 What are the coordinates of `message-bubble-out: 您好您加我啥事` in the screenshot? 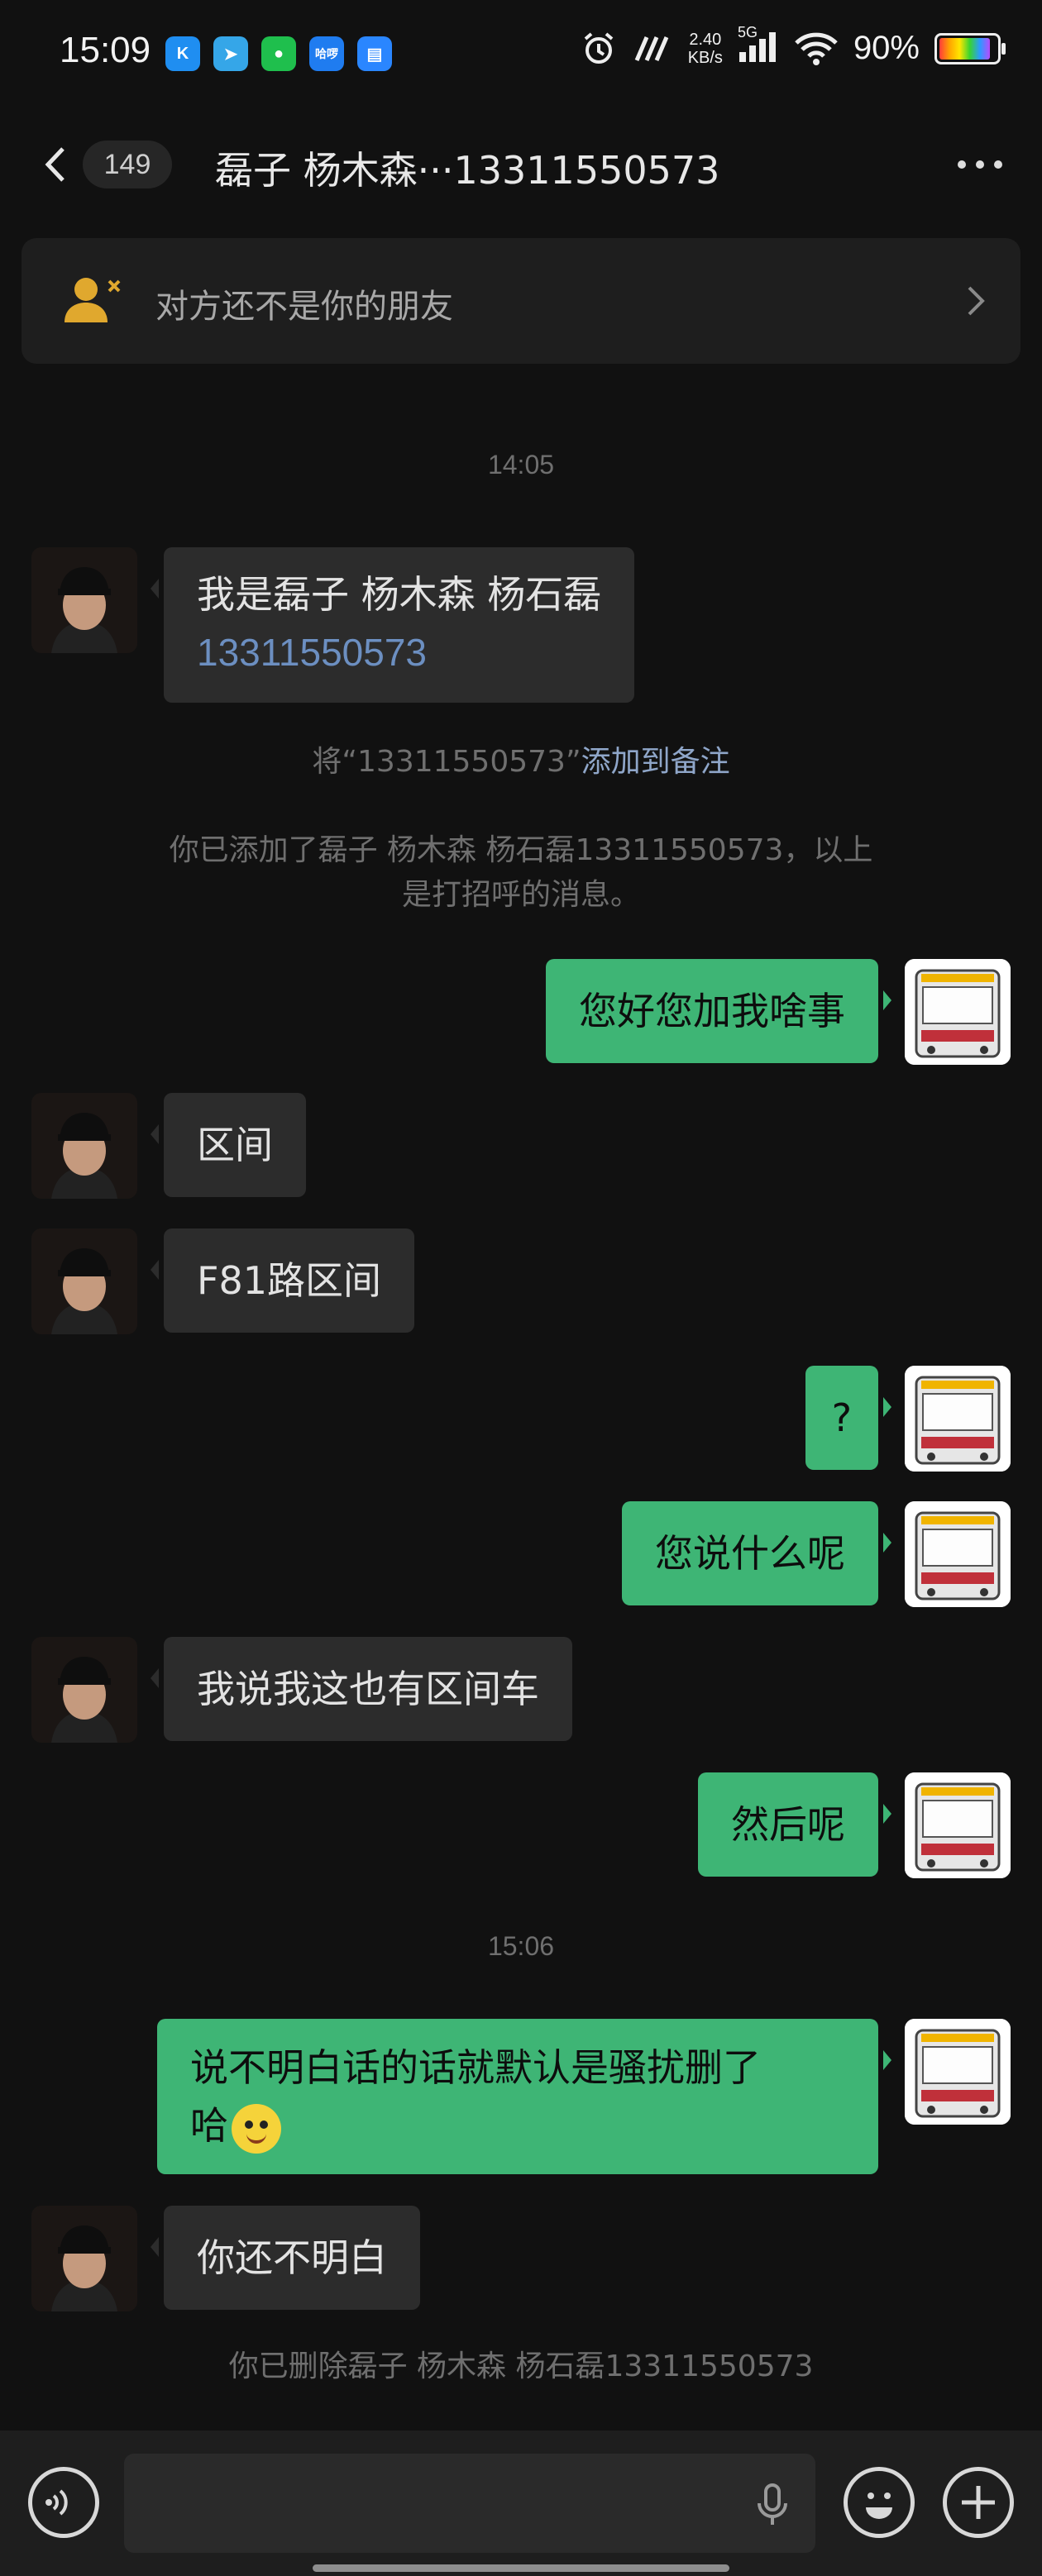 It's located at (718, 1011).